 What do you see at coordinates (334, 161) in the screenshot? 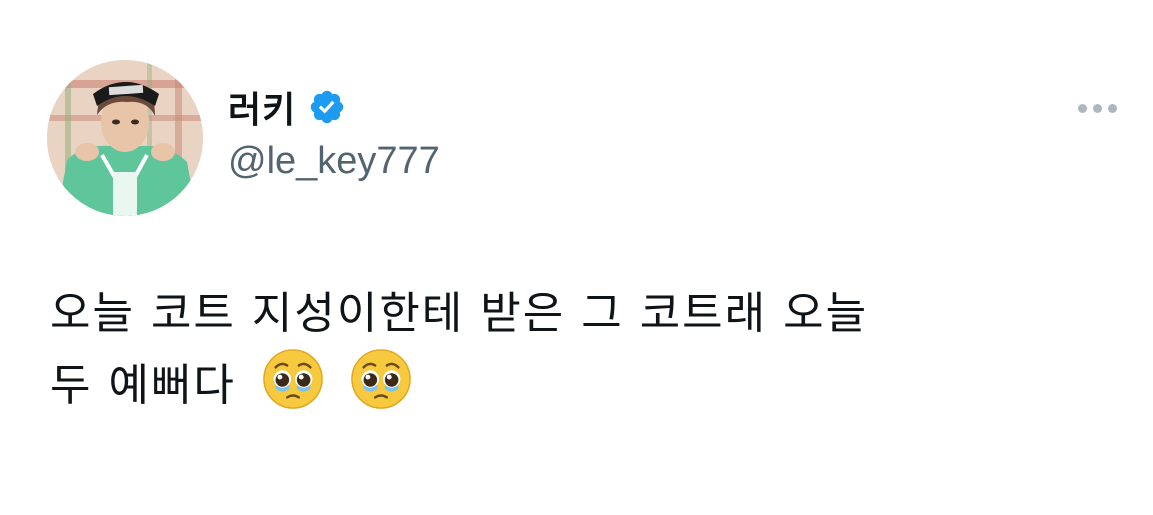
I see `user-handle: @le_key777` at bounding box center [334, 161].